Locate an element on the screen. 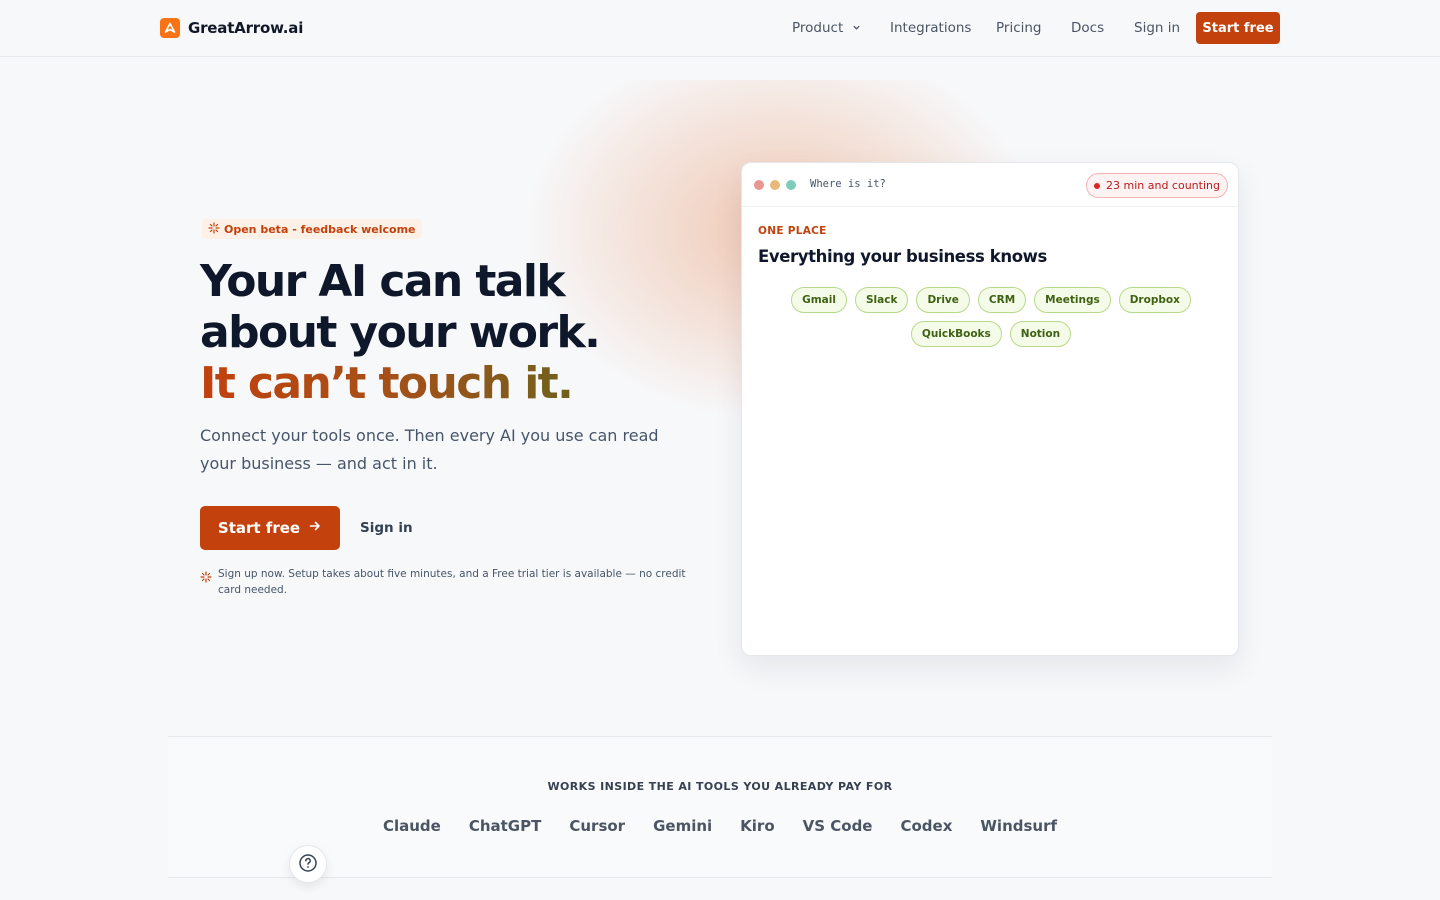 This screenshot has height=900, width=1440. nav-docs: Docs is located at coordinates (1087, 28).